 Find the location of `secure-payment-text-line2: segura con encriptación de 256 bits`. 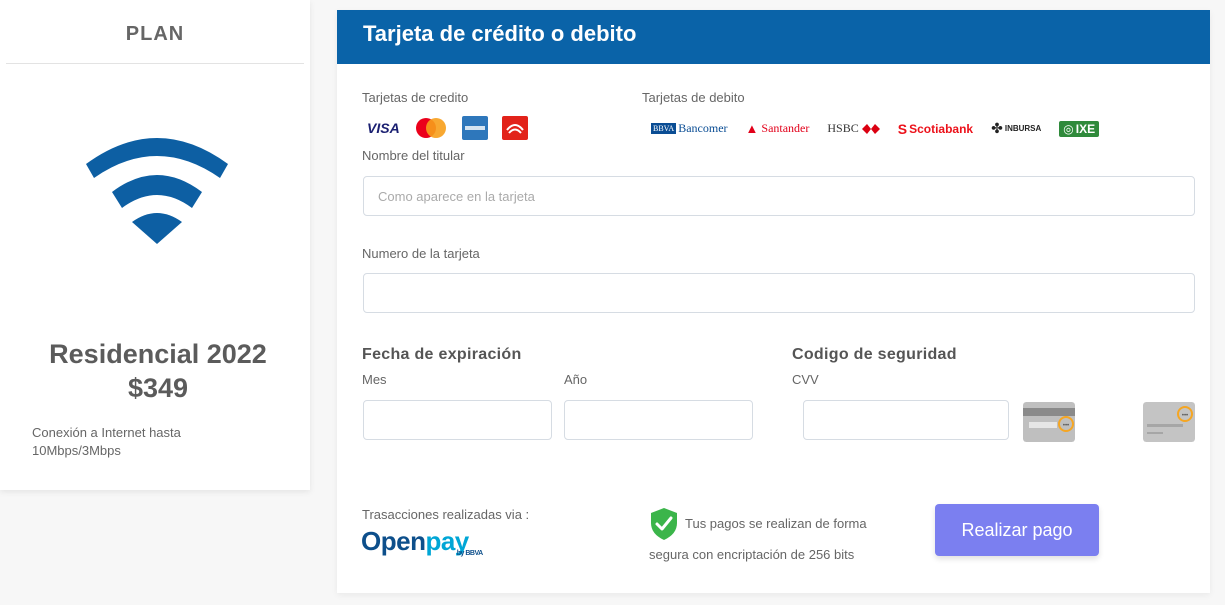

secure-payment-text-line2: segura con encriptación de 256 bits is located at coordinates (752, 554).